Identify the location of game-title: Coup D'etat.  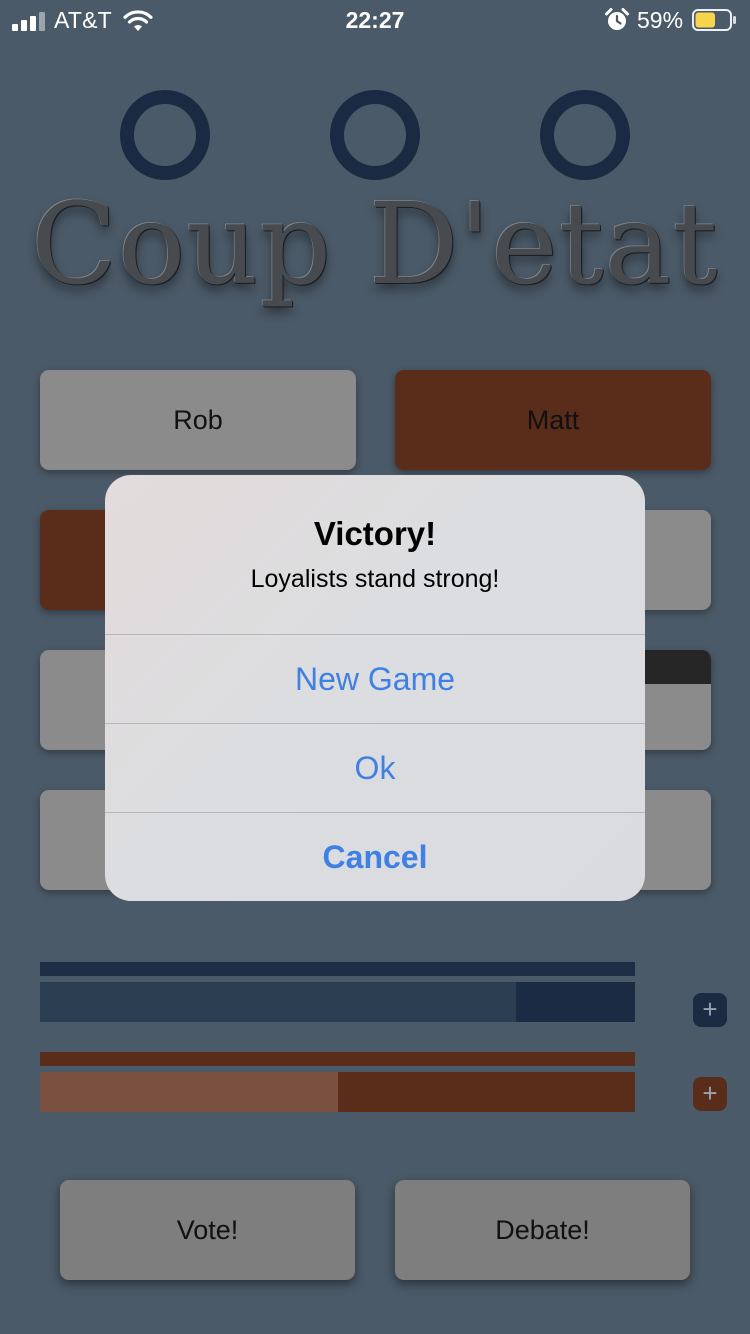
(375, 245).